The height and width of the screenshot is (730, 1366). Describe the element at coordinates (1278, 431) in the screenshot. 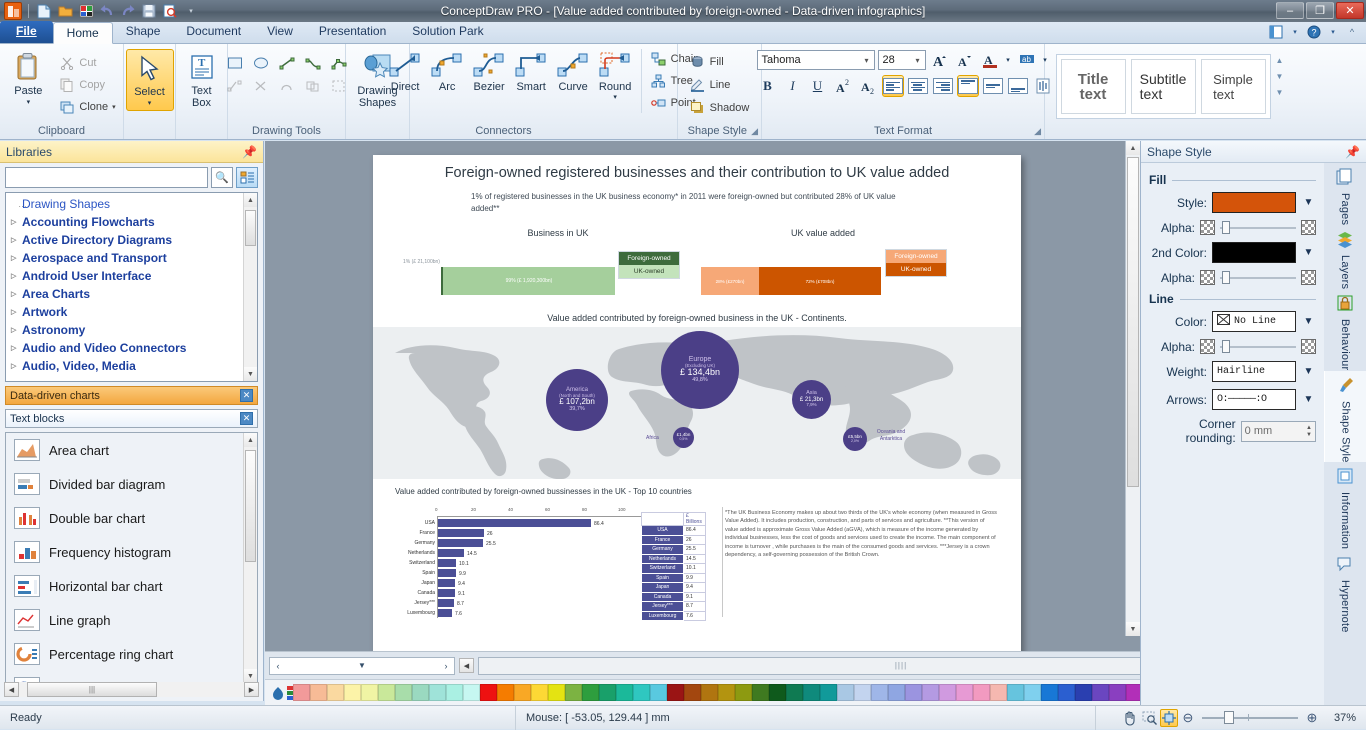

I see `corner-rounding-input: 0 mm ▲▼` at that location.